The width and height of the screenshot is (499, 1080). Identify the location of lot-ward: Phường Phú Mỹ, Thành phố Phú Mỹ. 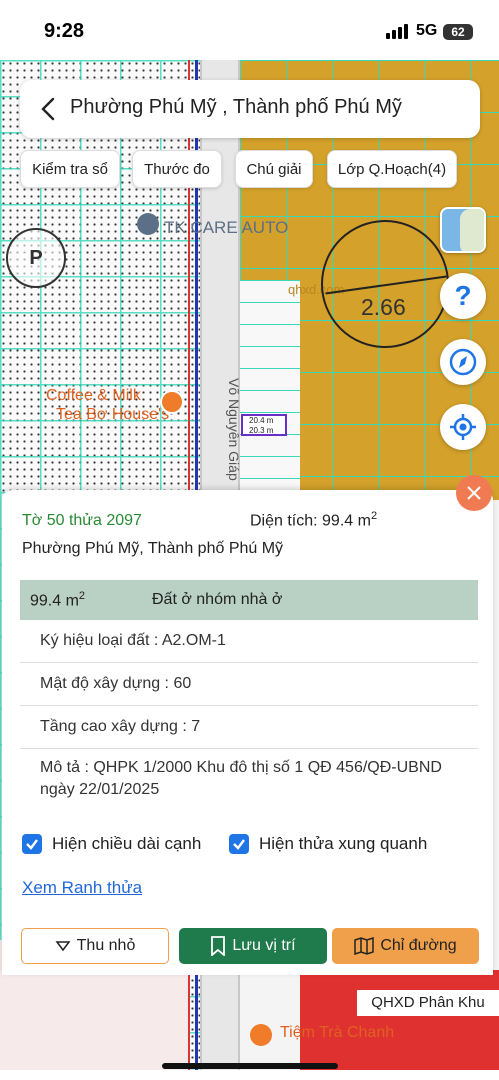
(153, 548).